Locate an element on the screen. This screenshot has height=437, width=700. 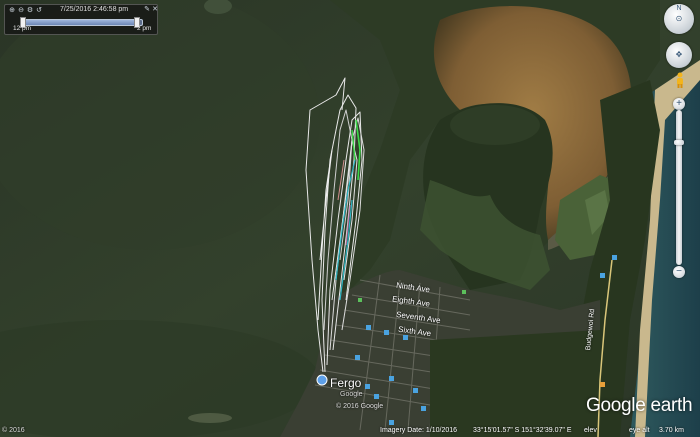
elevation-label: elev is located at coordinates (590, 430).